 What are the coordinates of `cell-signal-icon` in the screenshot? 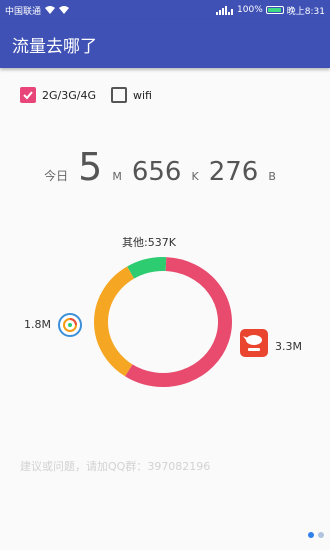 It's located at (225, 10).